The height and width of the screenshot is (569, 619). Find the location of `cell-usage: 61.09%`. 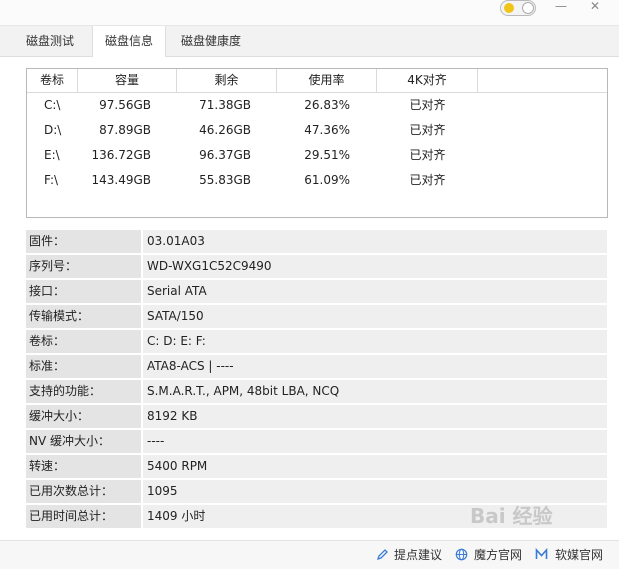

cell-usage: 61.09% is located at coordinates (327, 180).